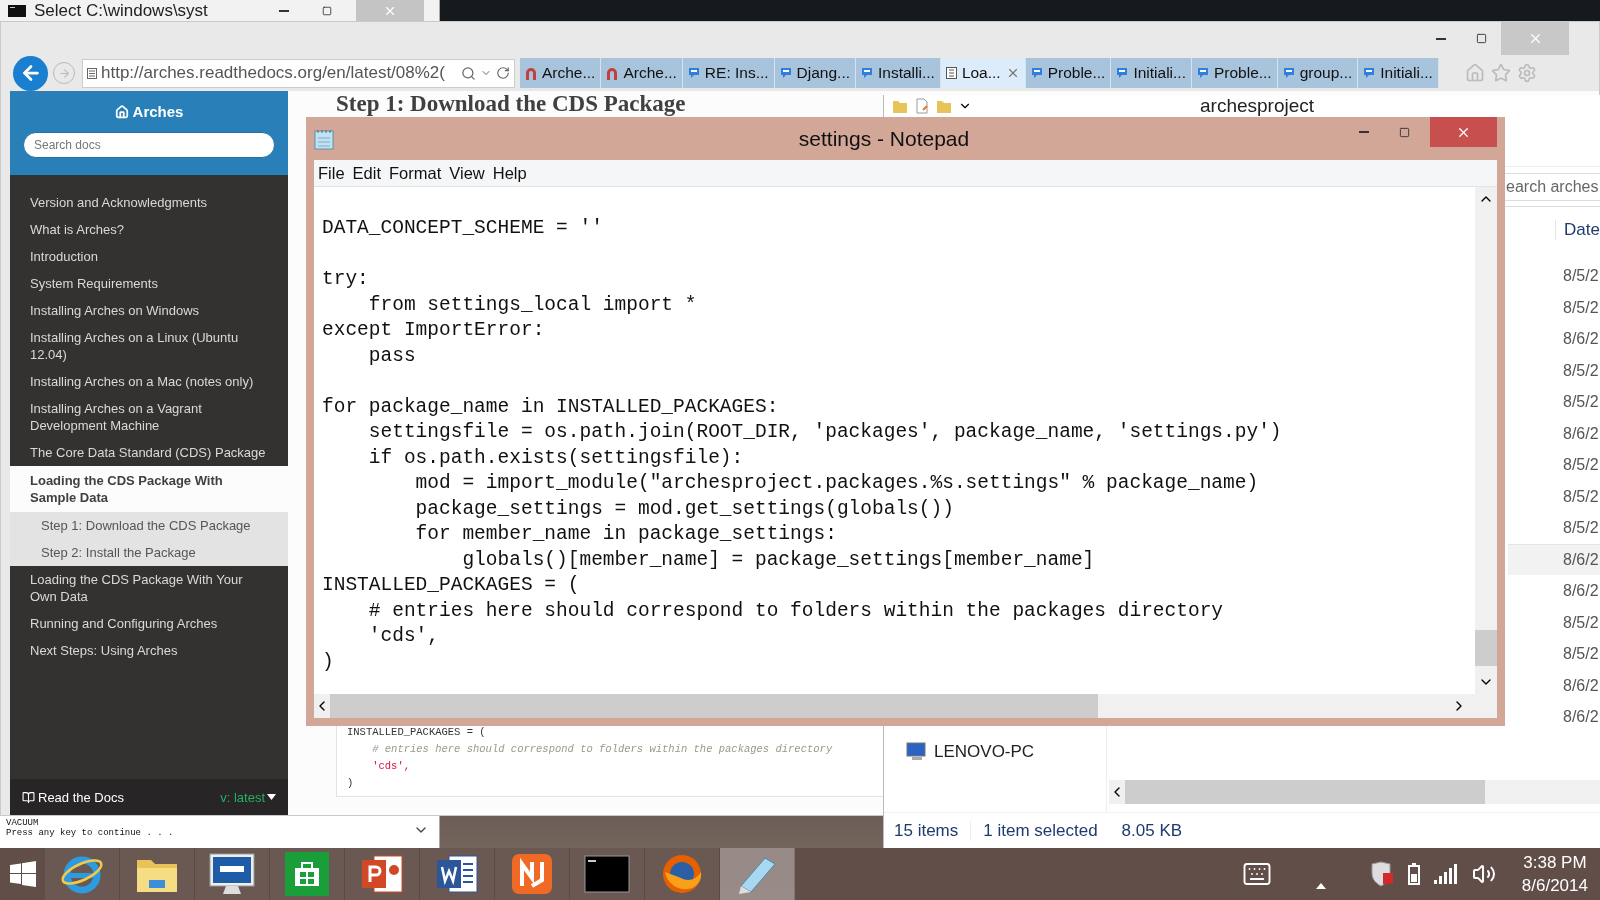 Image resolution: width=1600 pixels, height=900 pixels. What do you see at coordinates (390, 11) in the screenshot?
I see `close-icon` at bounding box center [390, 11].